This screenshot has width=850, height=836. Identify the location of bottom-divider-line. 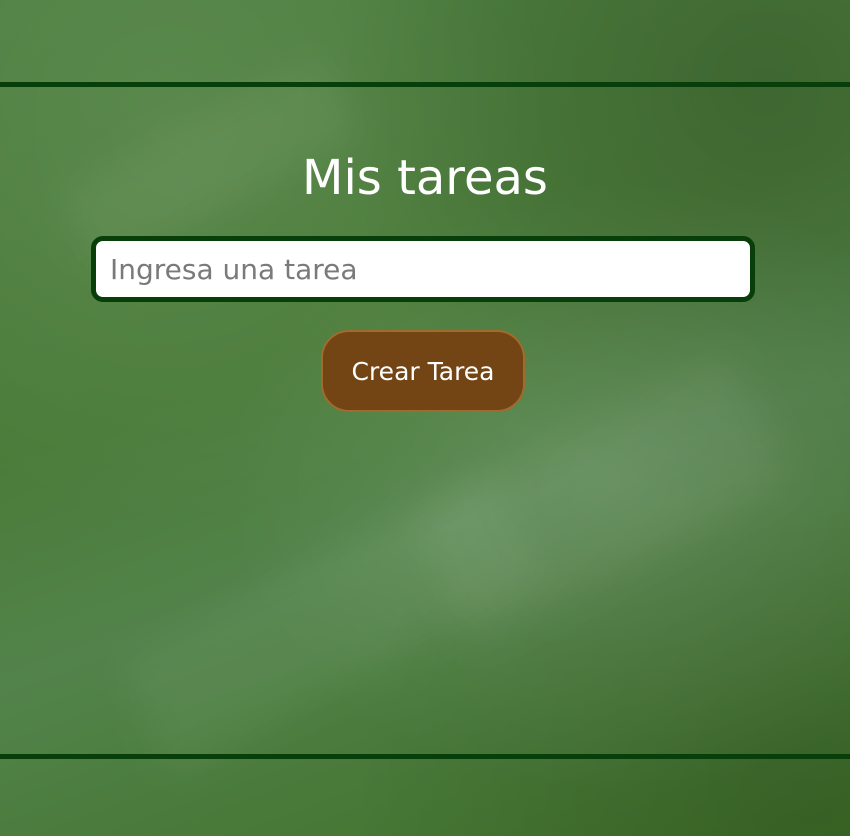
(425, 756).